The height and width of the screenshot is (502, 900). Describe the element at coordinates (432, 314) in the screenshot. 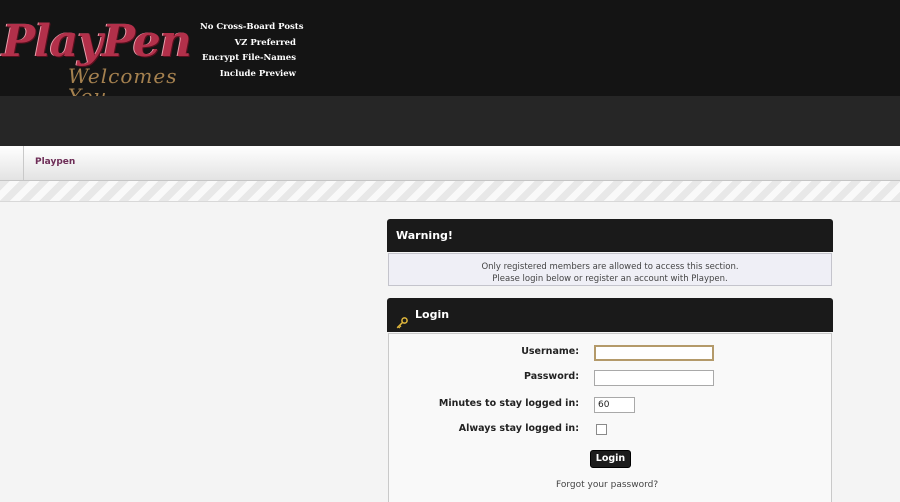

I see `login-title: Login` at that location.